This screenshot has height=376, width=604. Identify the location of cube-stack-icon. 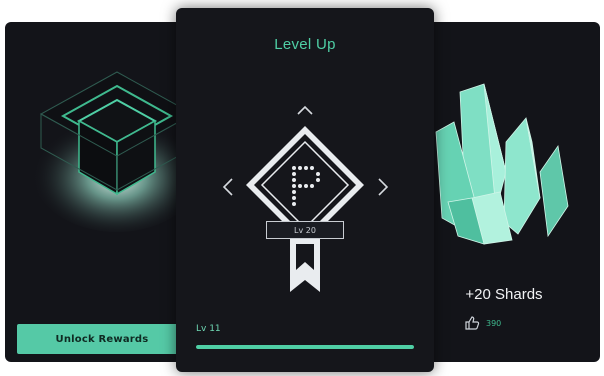
(116, 151).